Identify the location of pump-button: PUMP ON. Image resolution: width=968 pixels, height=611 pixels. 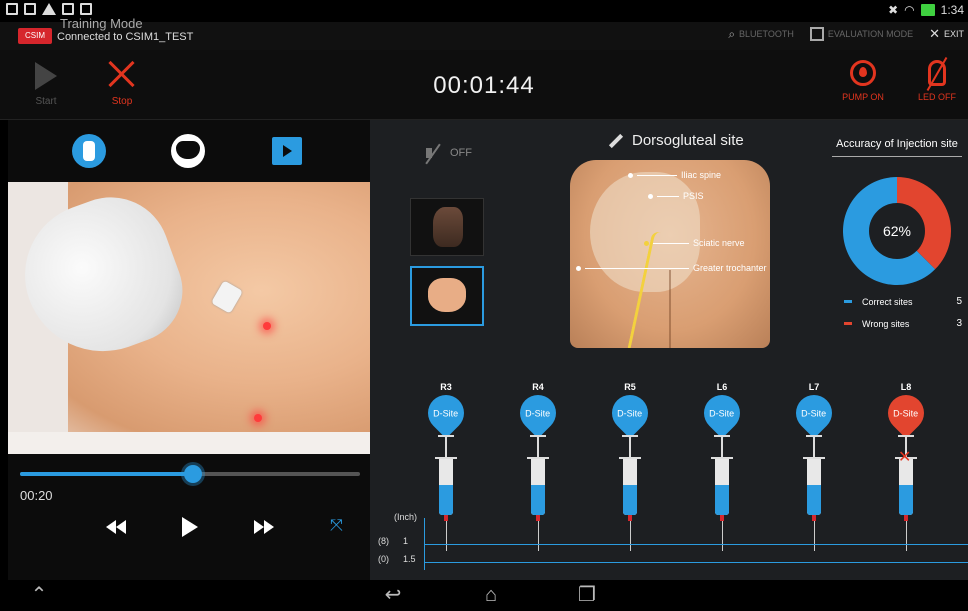
(863, 78).